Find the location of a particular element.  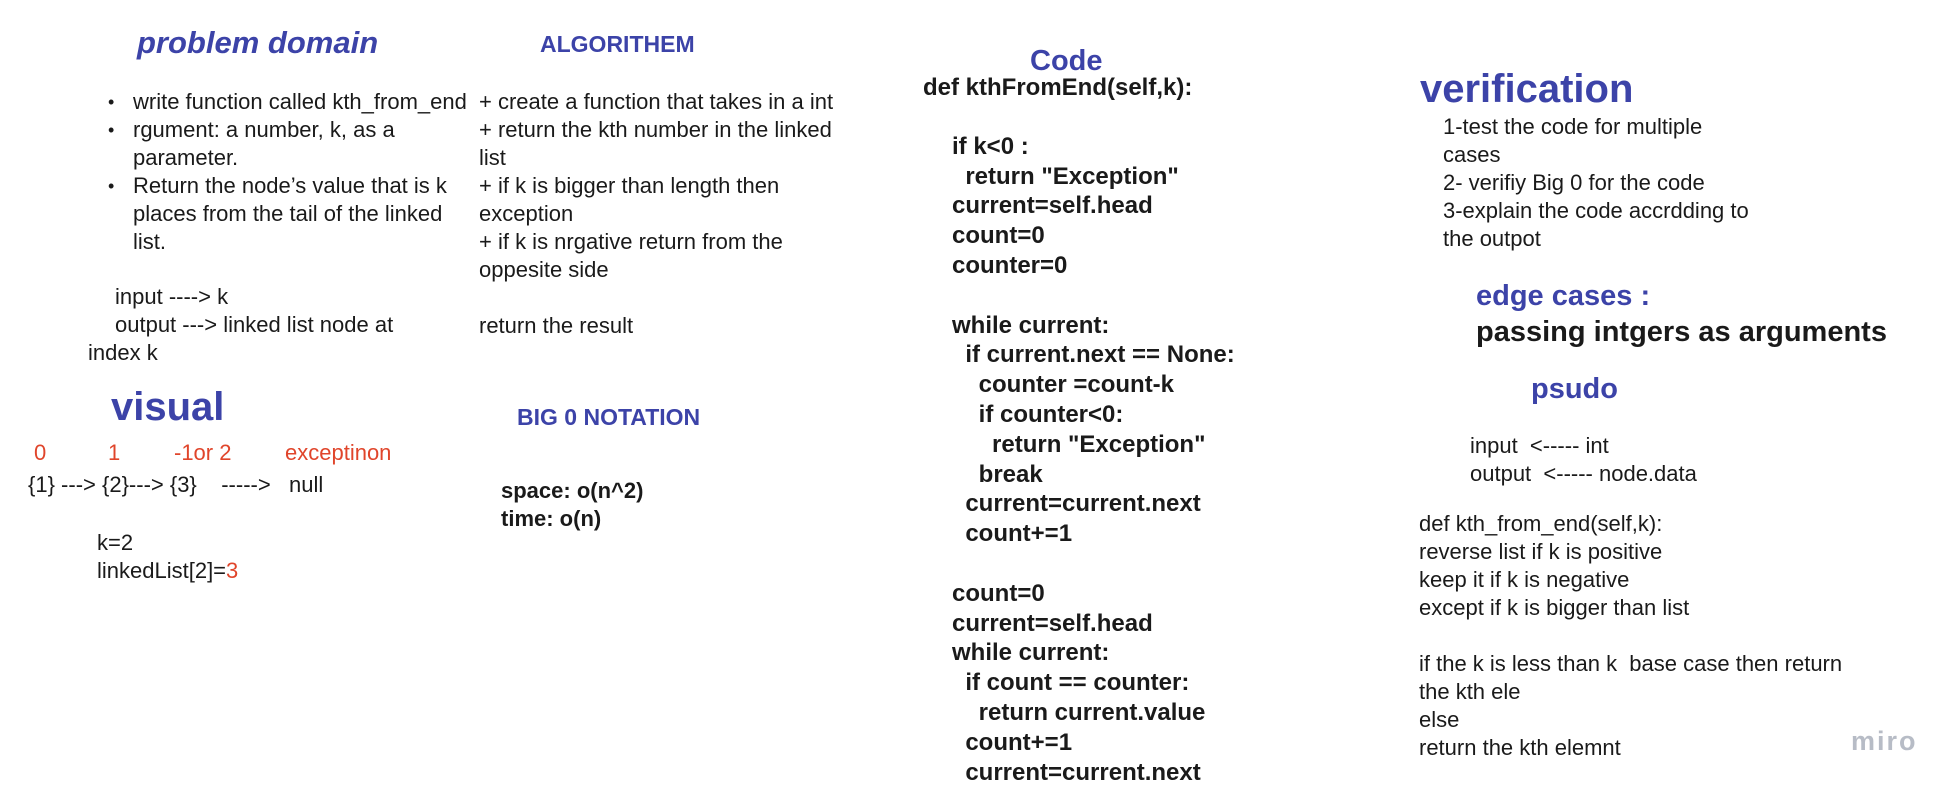

algorithm-line: + if k is nrgative return from the is located at coordinates (631, 241).